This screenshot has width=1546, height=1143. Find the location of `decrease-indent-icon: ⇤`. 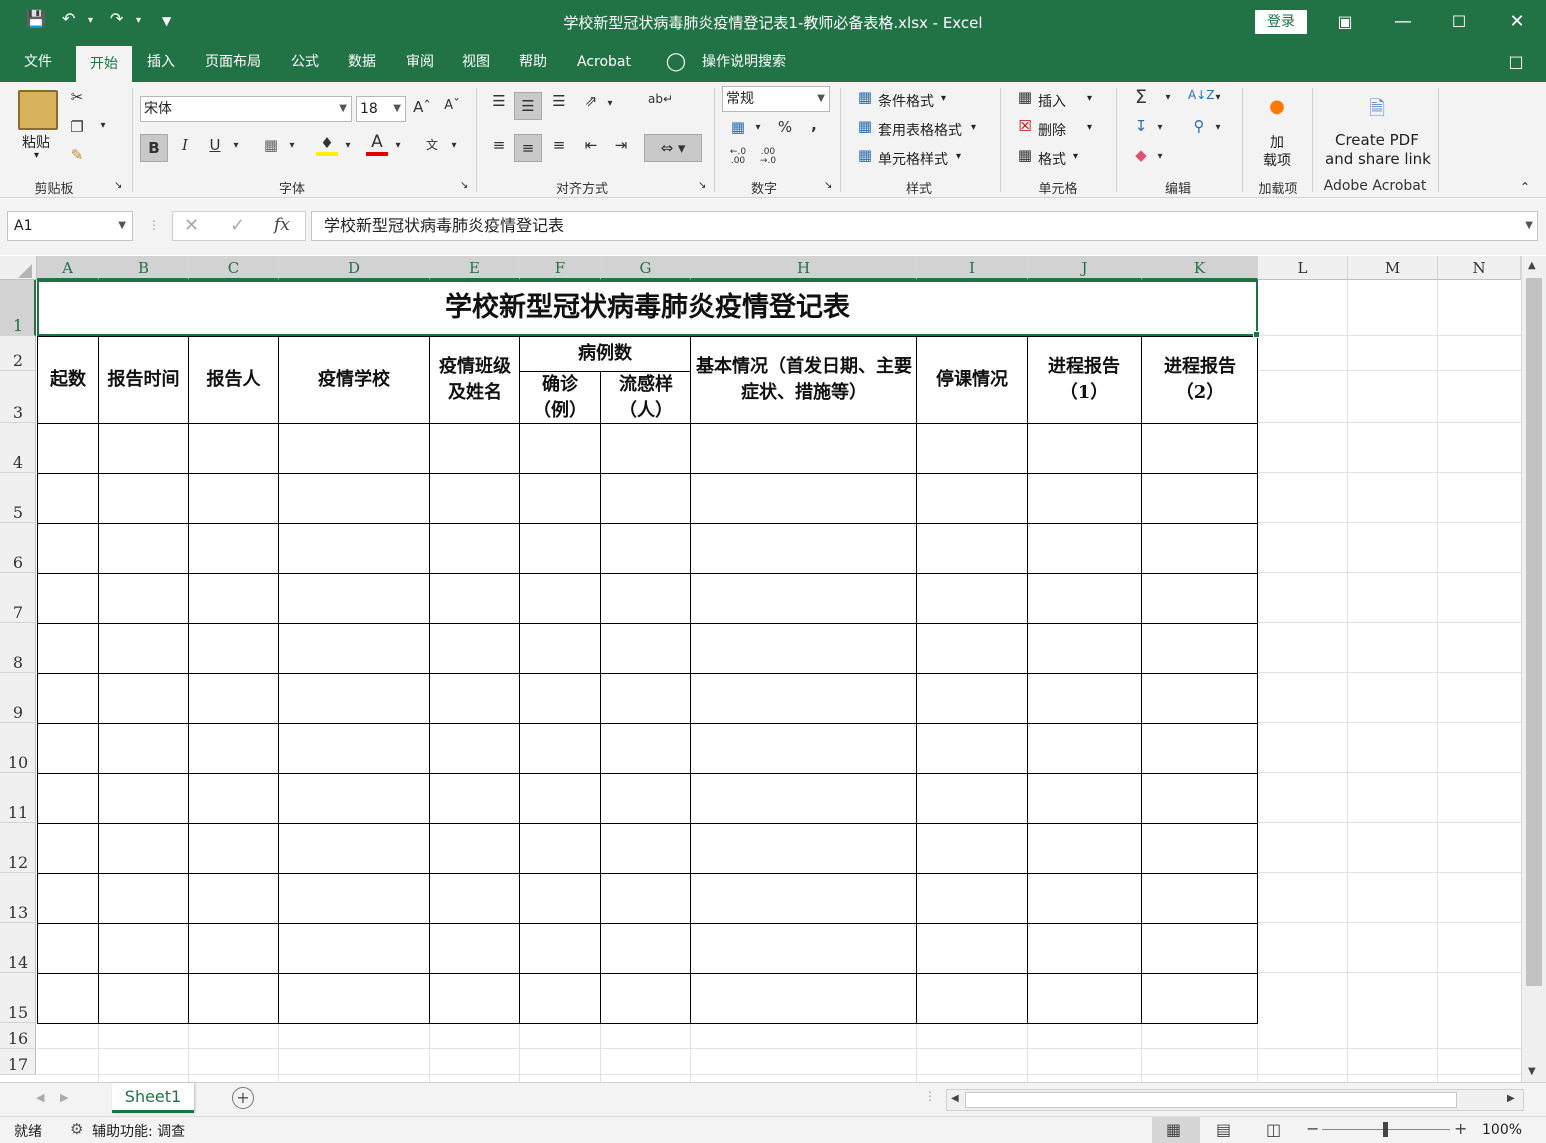

decrease-indent-icon: ⇤ is located at coordinates (591, 145).